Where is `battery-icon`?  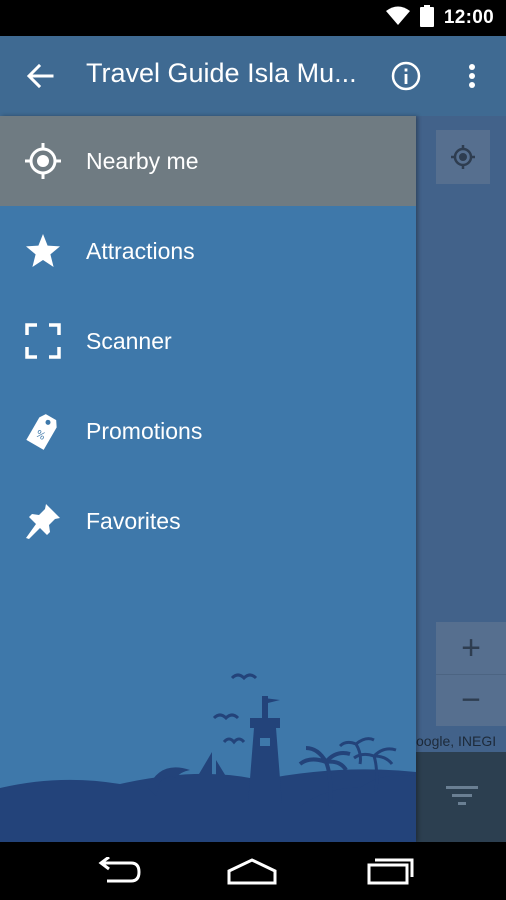 battery-icon is located at coordinates (426, 18).